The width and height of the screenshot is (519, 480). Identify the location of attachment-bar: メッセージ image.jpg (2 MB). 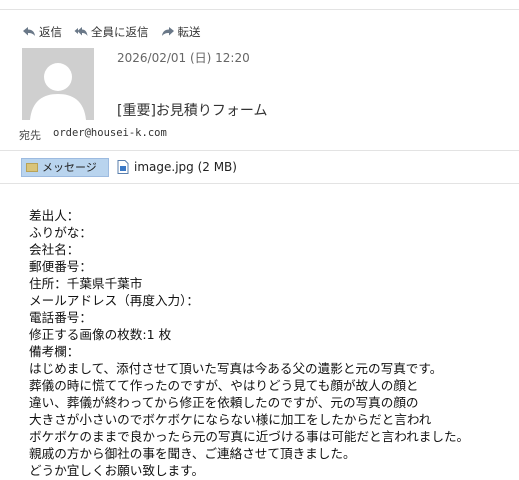
(129, 167).